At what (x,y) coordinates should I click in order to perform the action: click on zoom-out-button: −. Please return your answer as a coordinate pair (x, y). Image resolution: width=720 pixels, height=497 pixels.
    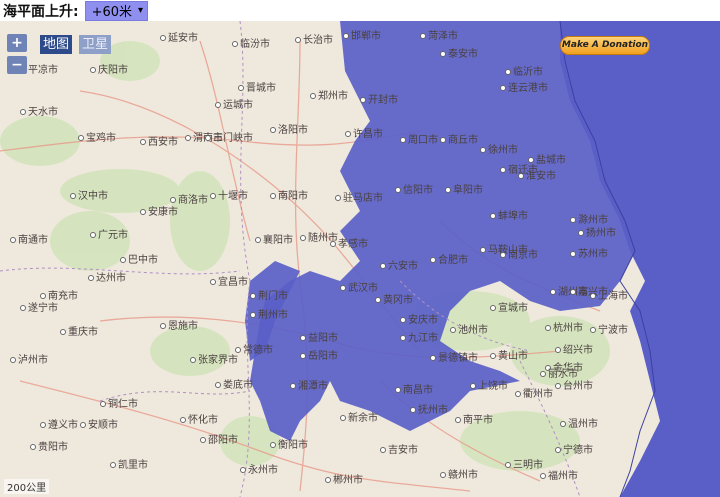
    Looking at the image, I should click on (17, 65).